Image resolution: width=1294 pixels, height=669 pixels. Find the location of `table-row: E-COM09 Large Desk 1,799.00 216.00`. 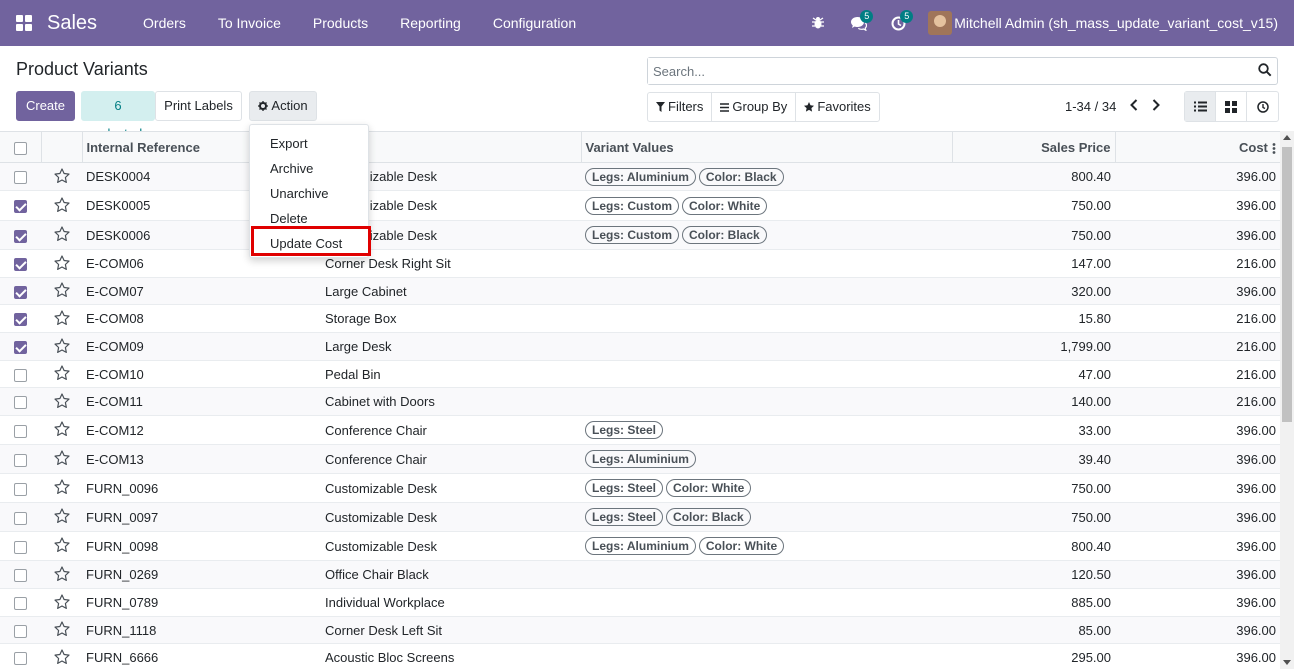

table-row: E-COM09 Large Desk 1,799.00 216.00 is located at coordinates (640, 346).